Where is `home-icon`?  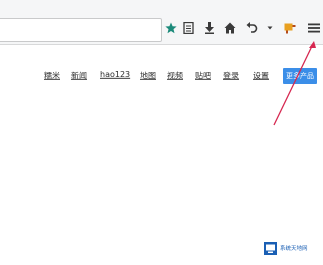 home-icon is located at coordinates (230, 28).